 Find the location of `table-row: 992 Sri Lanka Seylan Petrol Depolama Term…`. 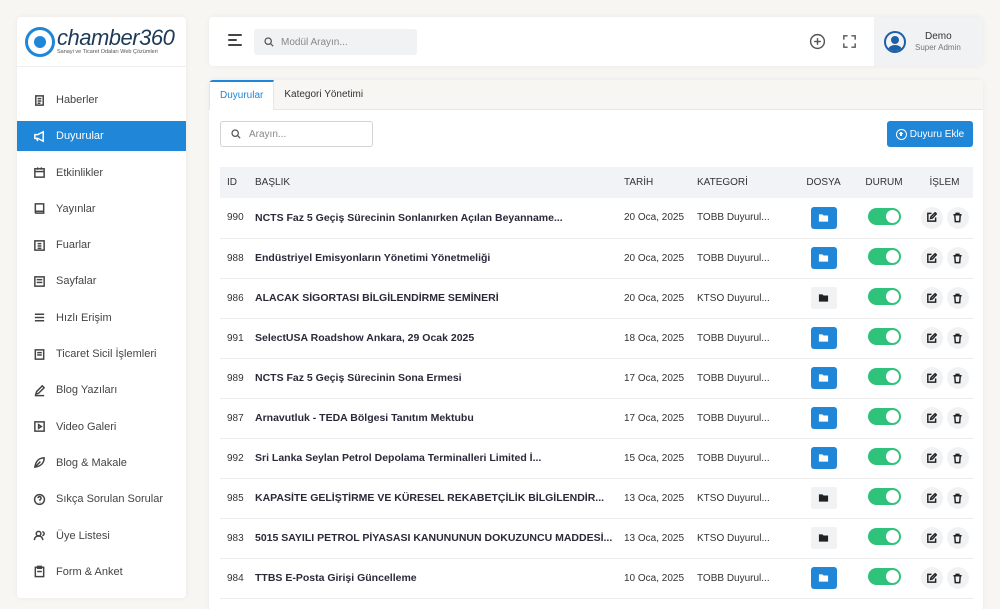

table-row: 992 Sri Lanka Seylan Petrol Depolama Term… is located at coordinates (596, 458).